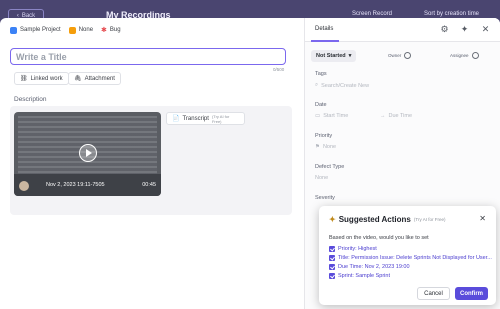 Image resolution: width=500 pixels, height=309 pixels. I want to click on owner-field: Owner, so click(400, 55).